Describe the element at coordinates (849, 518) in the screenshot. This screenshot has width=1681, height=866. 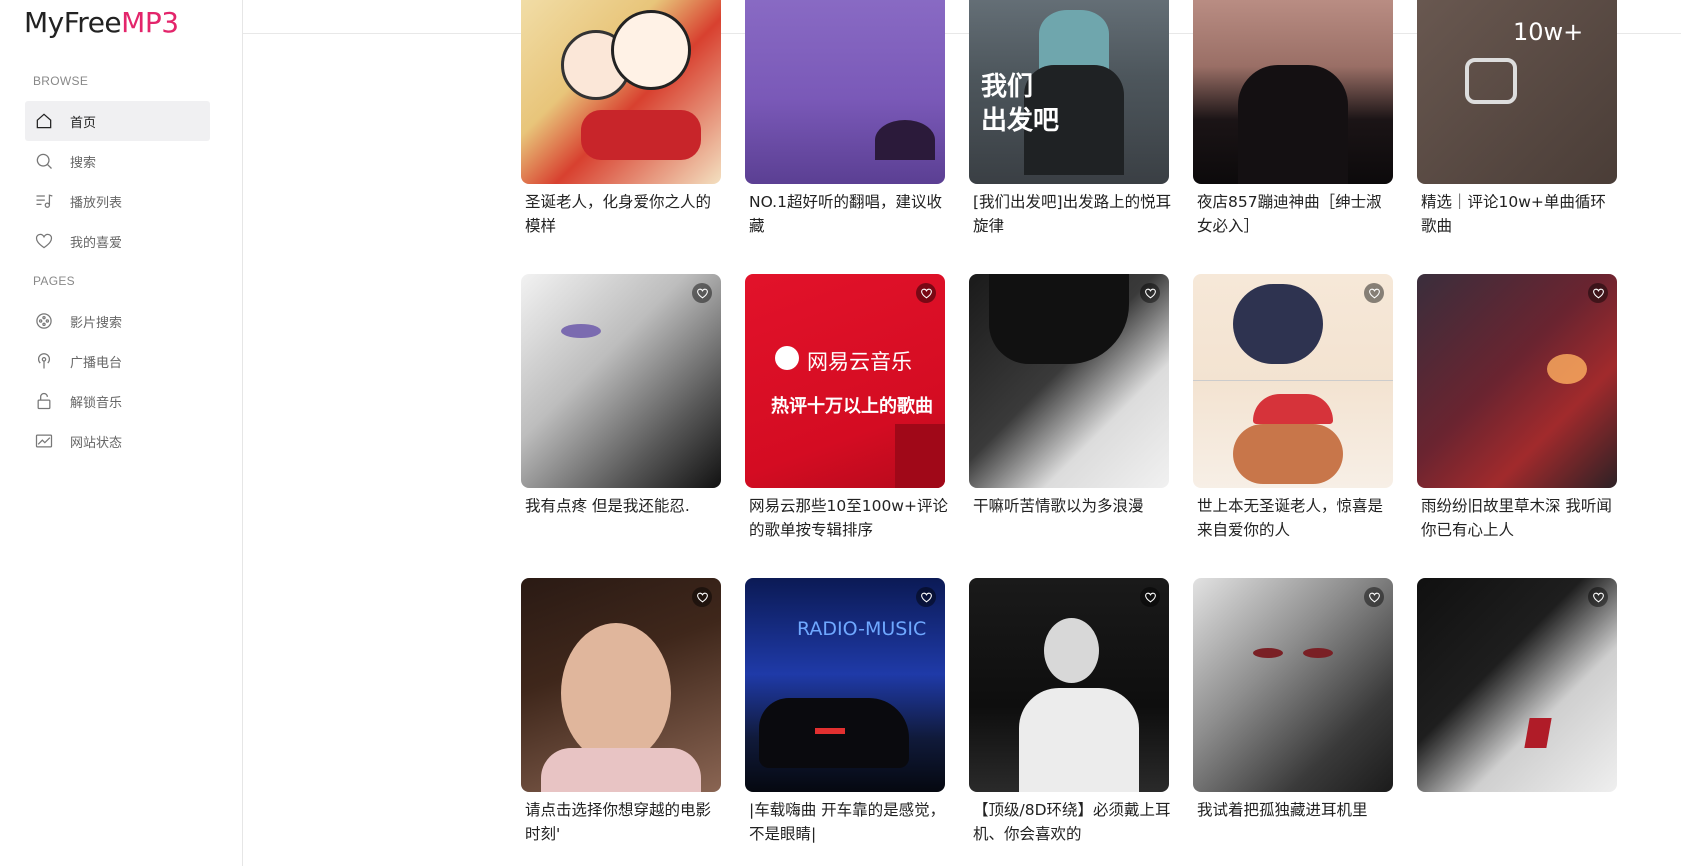
I see `playlist-title: 网易云那些10至100w+评论的歌单按专辑排序` at that location.